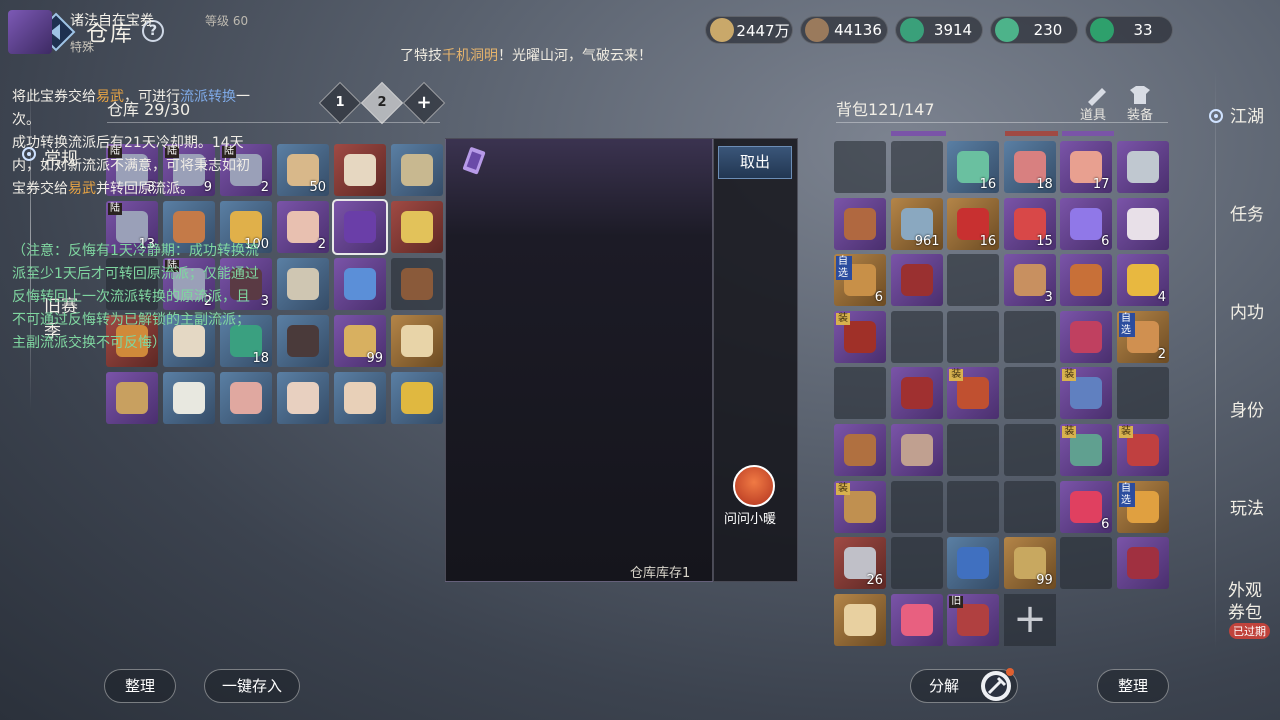 Image resolution: width=1280 pixels, height=720 pixels. What do you see at coordinates (140, 686) in the screenshot?
I see `warehouse-sort-button: 整理` at bounding box center [140, 686].